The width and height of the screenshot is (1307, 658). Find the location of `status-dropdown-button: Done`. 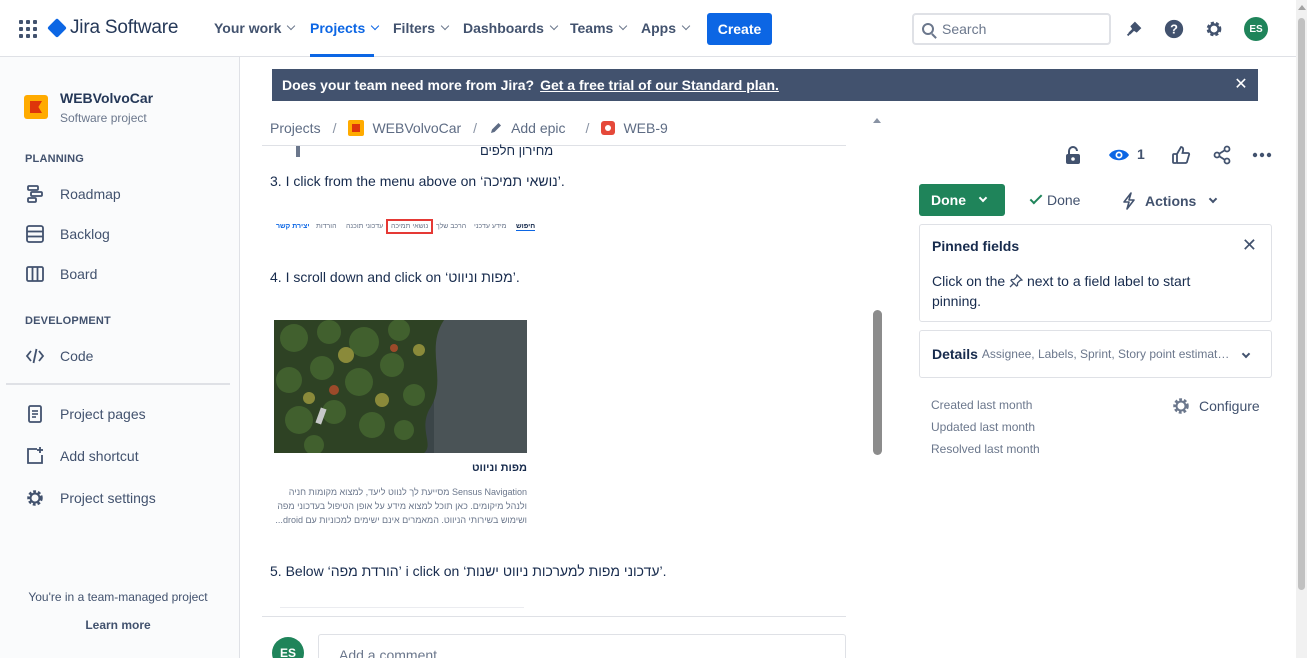

status-dropdown-button: Done is located at coordinates (962, 200).